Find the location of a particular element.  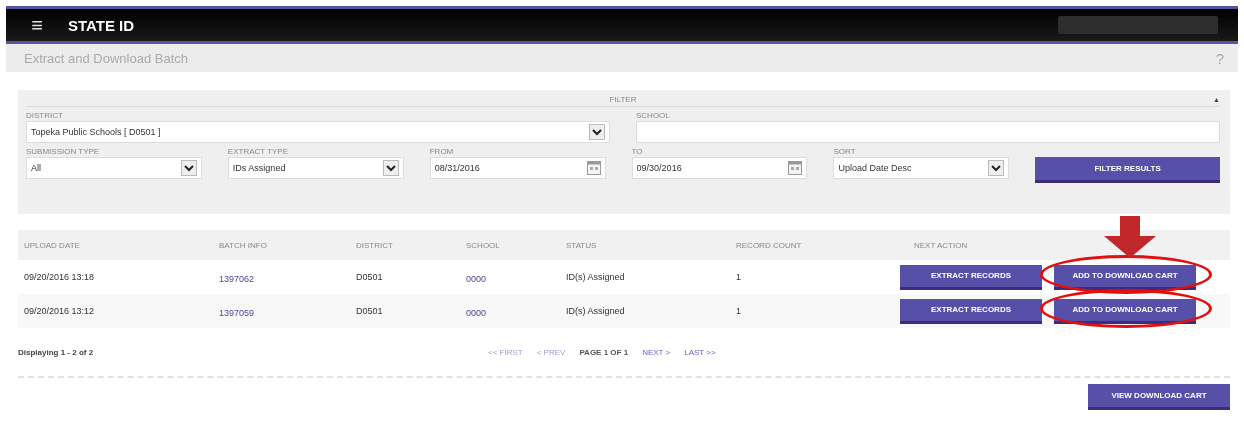

date-field: 08/31/2016 is located at coordinates (517, 168).